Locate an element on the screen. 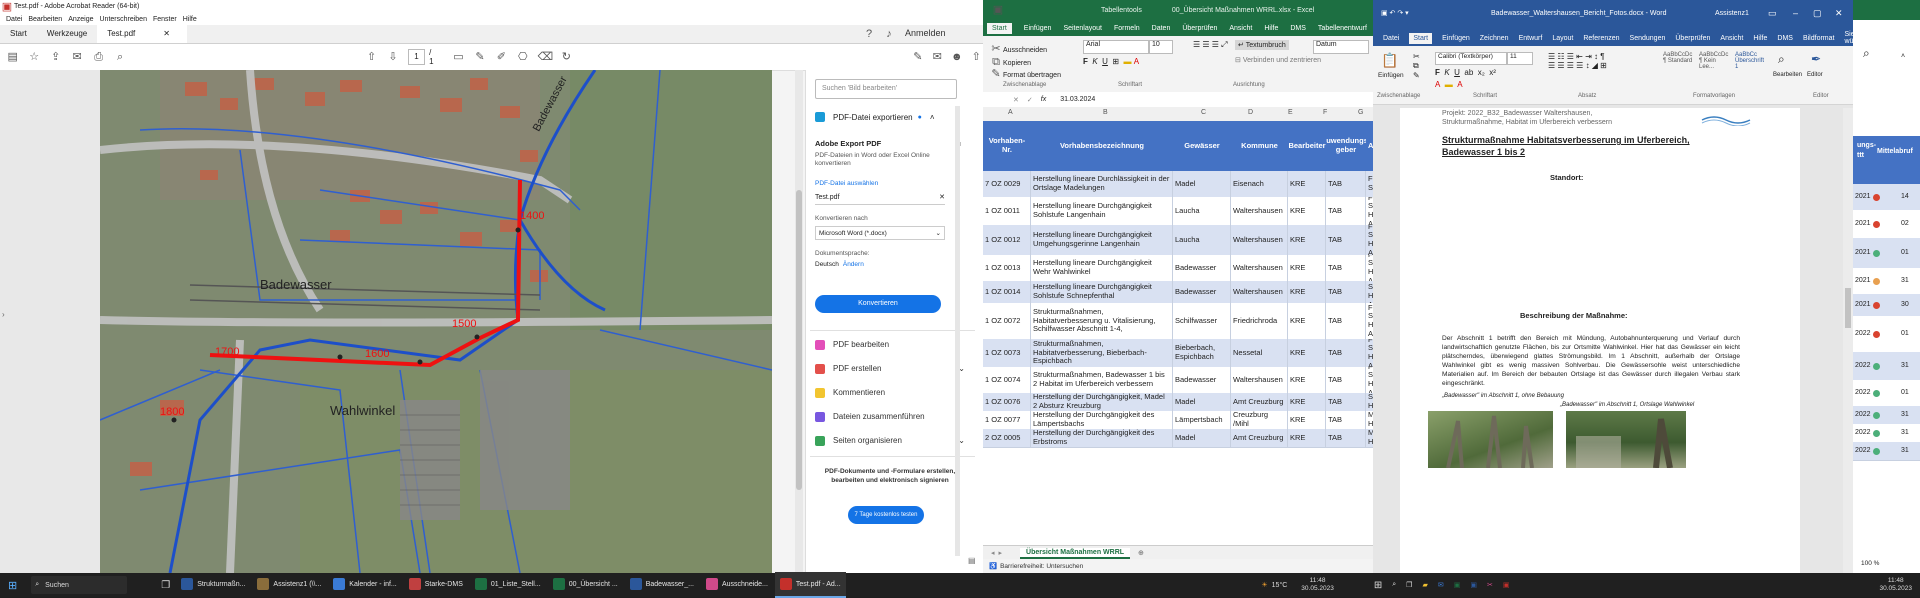  xl-align-icons: ☰ ☰ ☰ ⤢ is located at coordinates (1210, 45).